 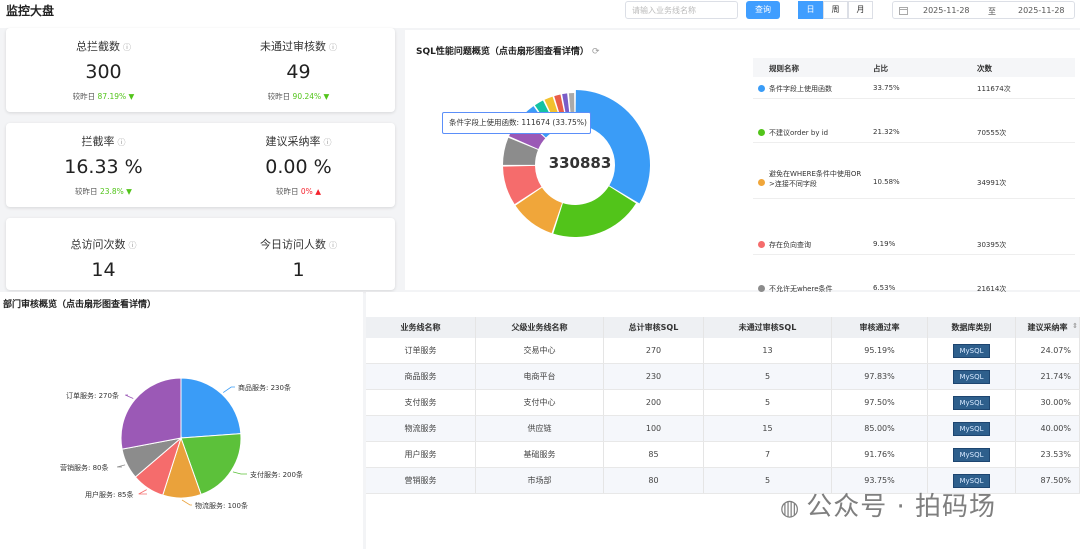 I want to click on rule-count: 70555次, so click(x=992, y=133).